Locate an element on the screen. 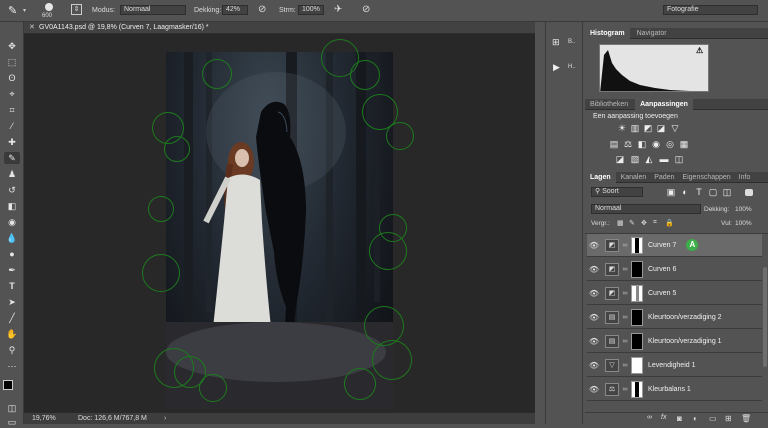 The image size is (768, 428). layer-row-hue-saturation-2: 👁 ▤ ∞ Kleurtoon/verzadiging 2 is located at coordinates (674, 317).